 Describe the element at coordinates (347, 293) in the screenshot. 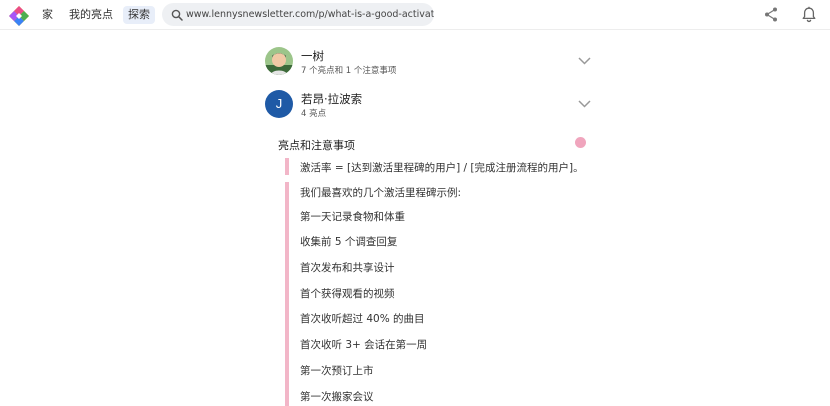

I see `list-item: 首个获得观看的视频` at that location.